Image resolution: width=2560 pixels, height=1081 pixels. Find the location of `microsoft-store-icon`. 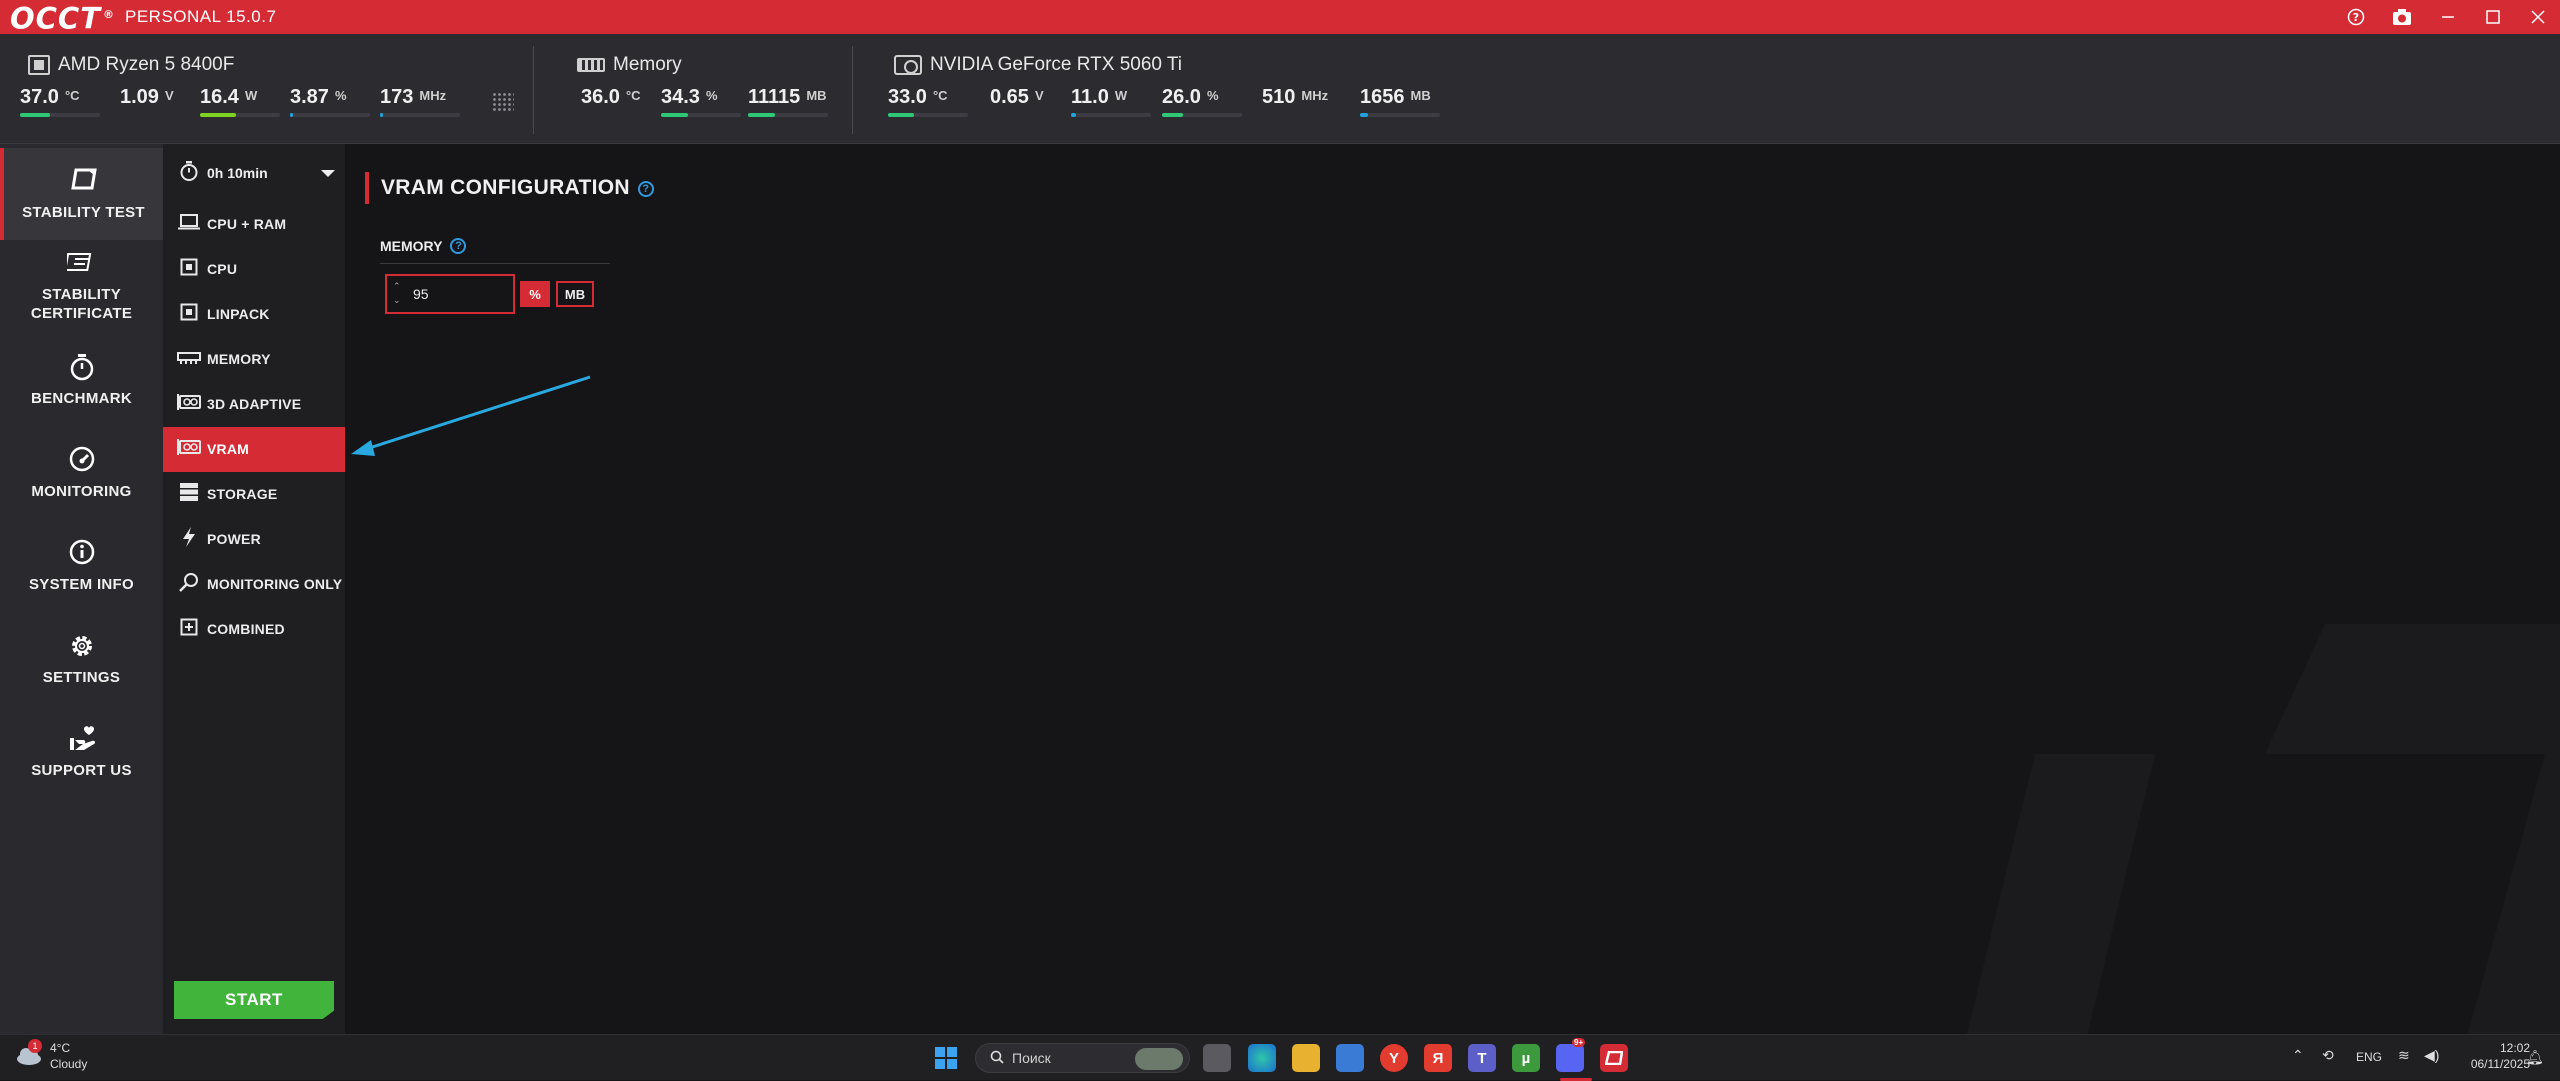

microsoft-store-icon is located at coordinates (1350, 1058).